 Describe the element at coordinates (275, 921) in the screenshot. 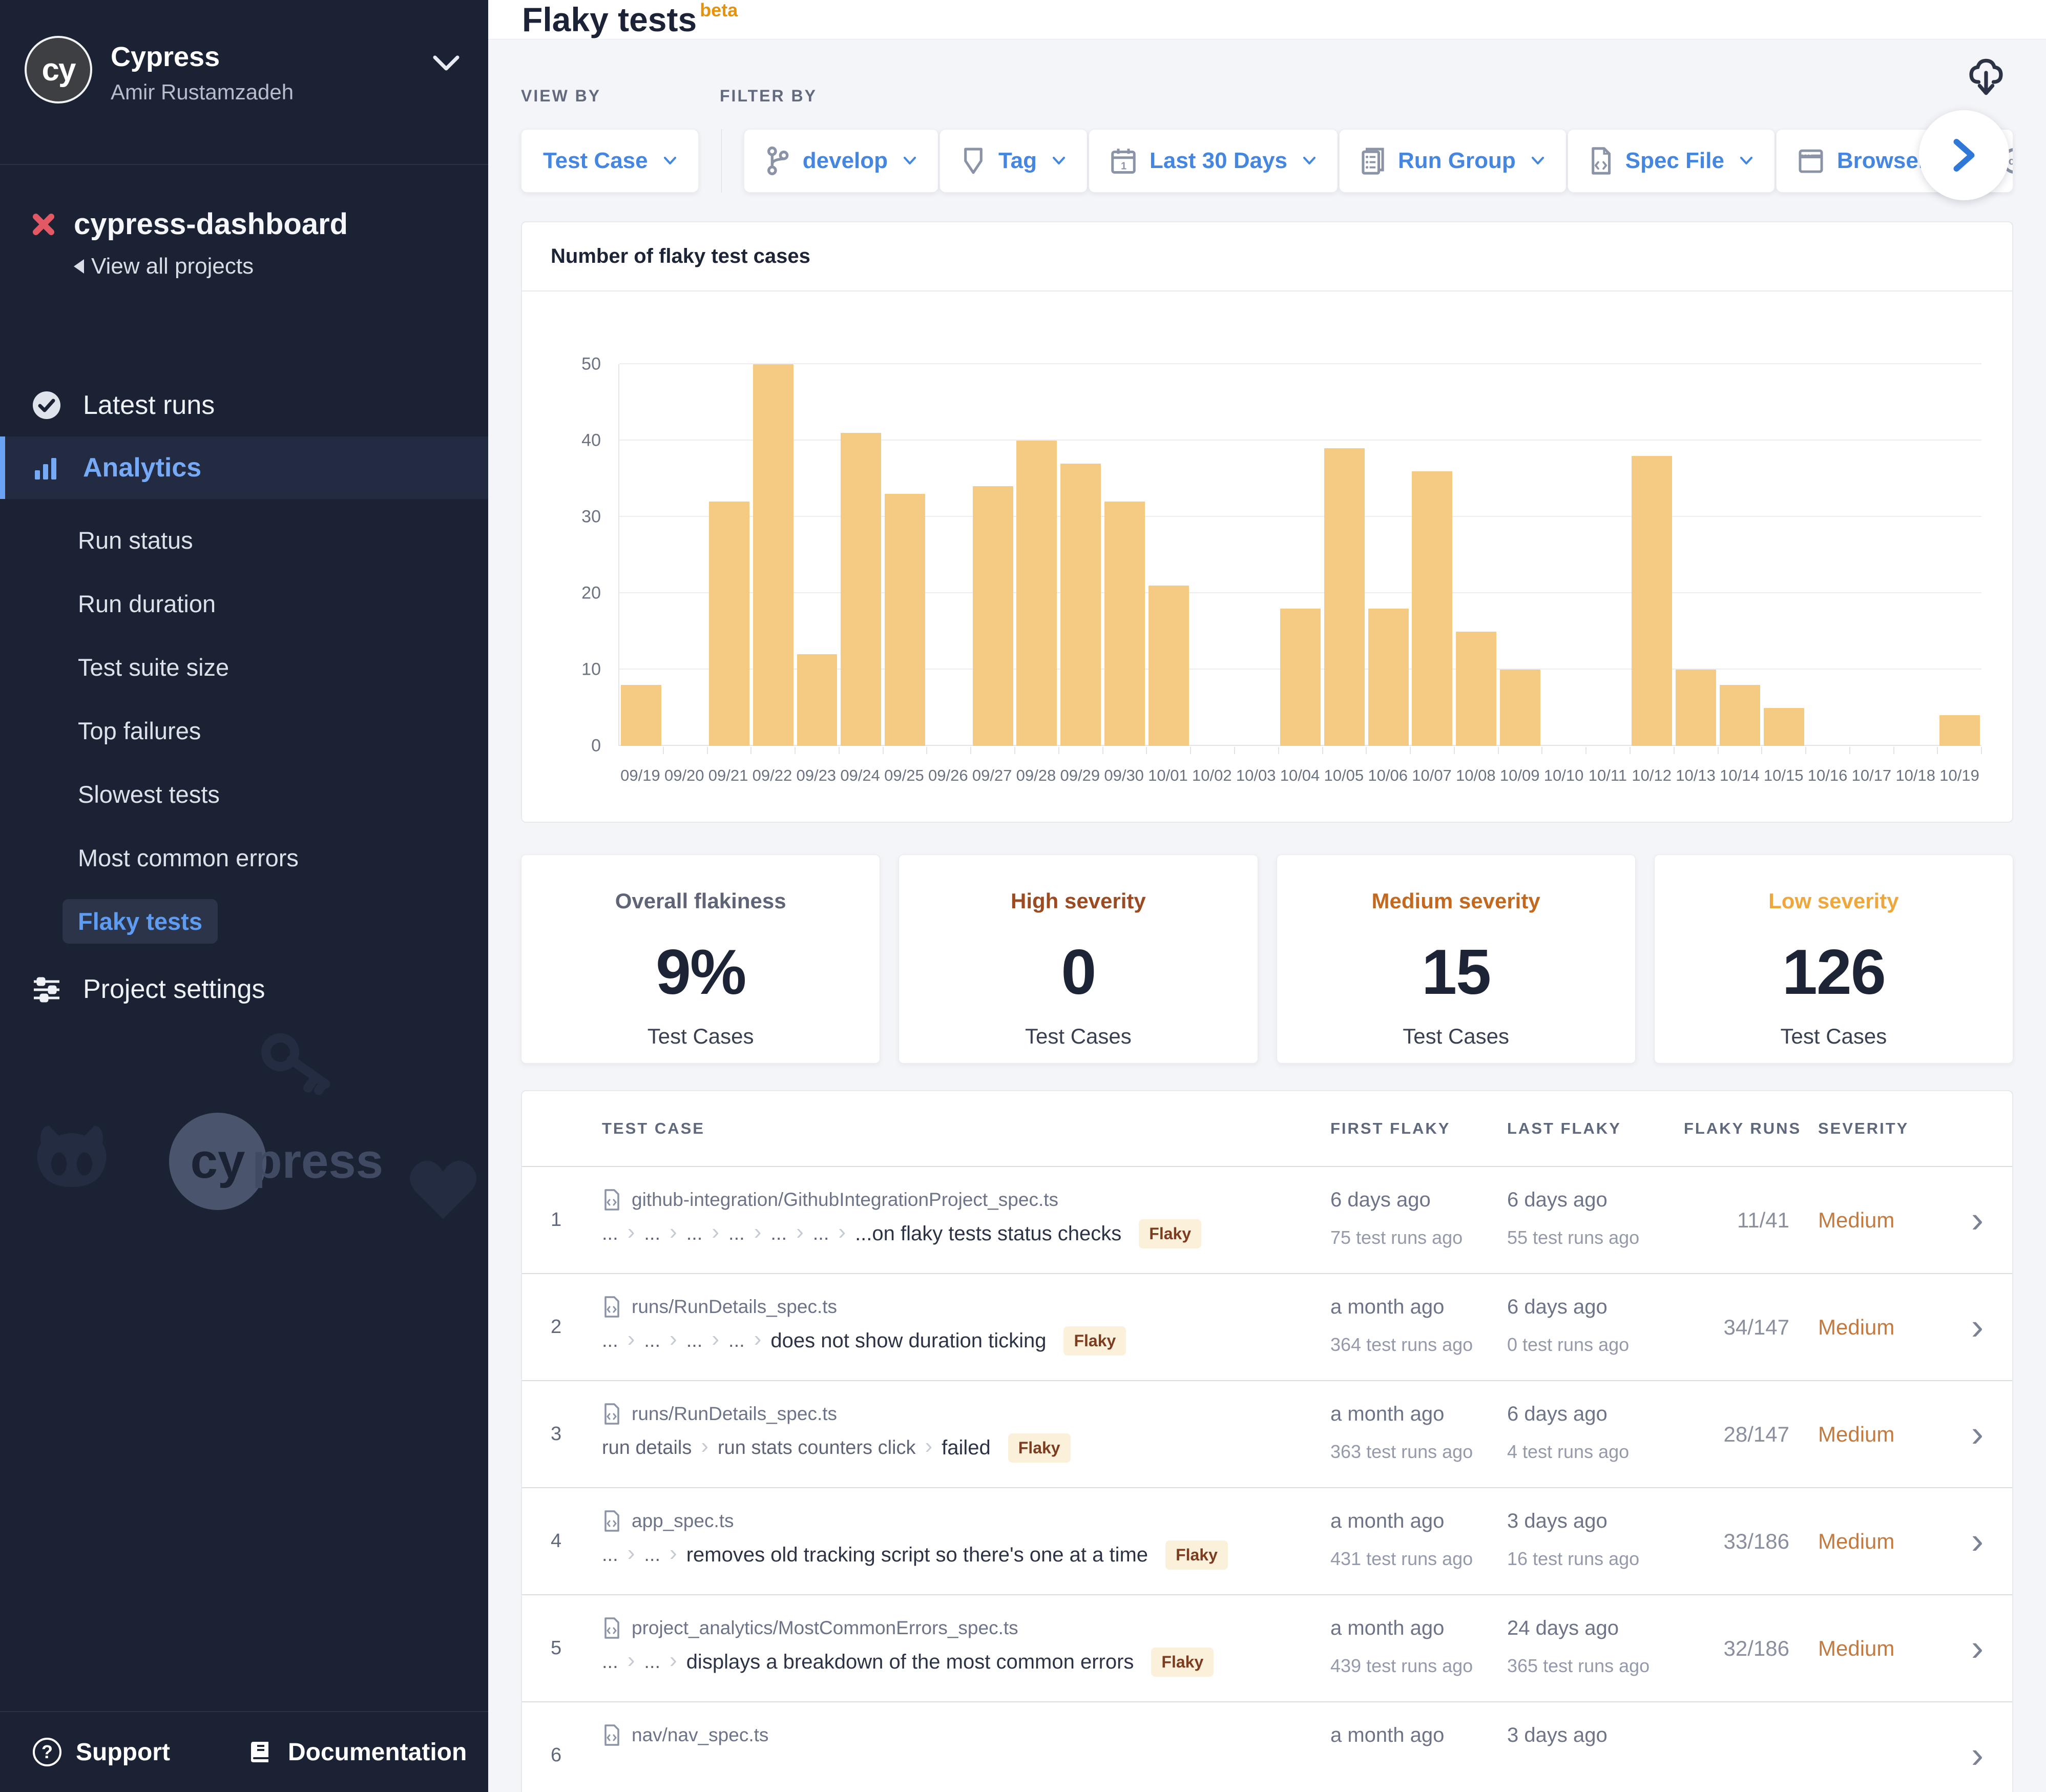

I see `subnav-flaky-tests: Flaky tests` at that location.